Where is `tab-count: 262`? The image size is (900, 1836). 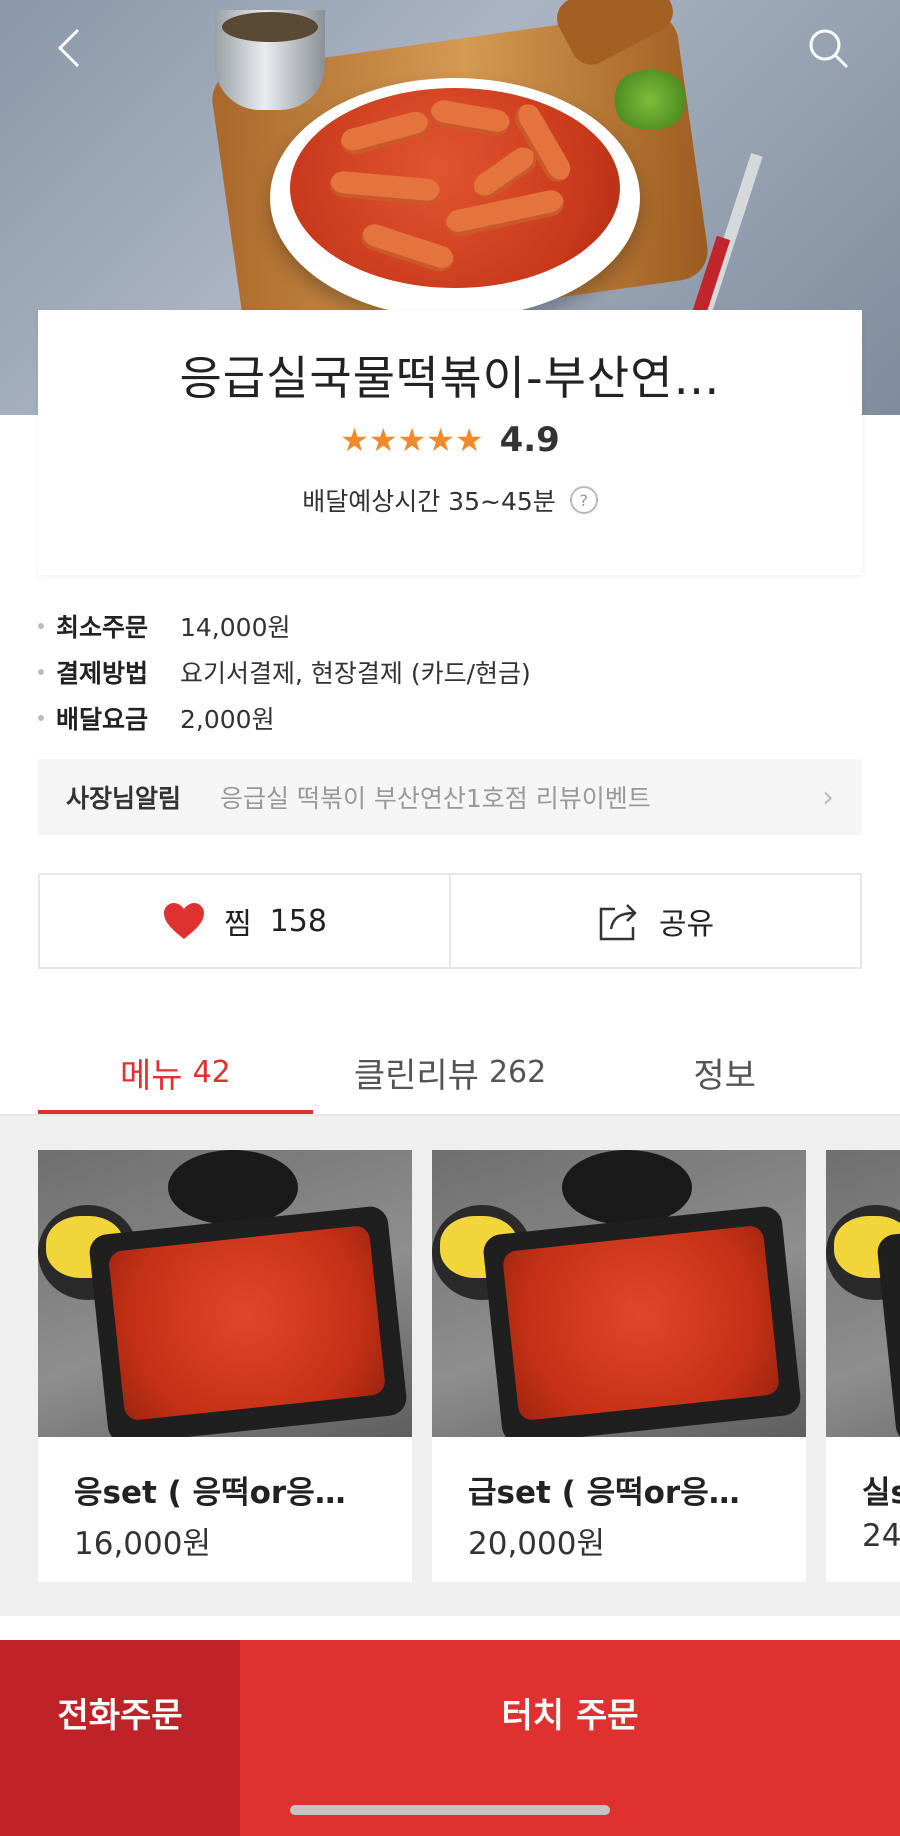
tab-count: 262 is located at coordinates (517, 1072).